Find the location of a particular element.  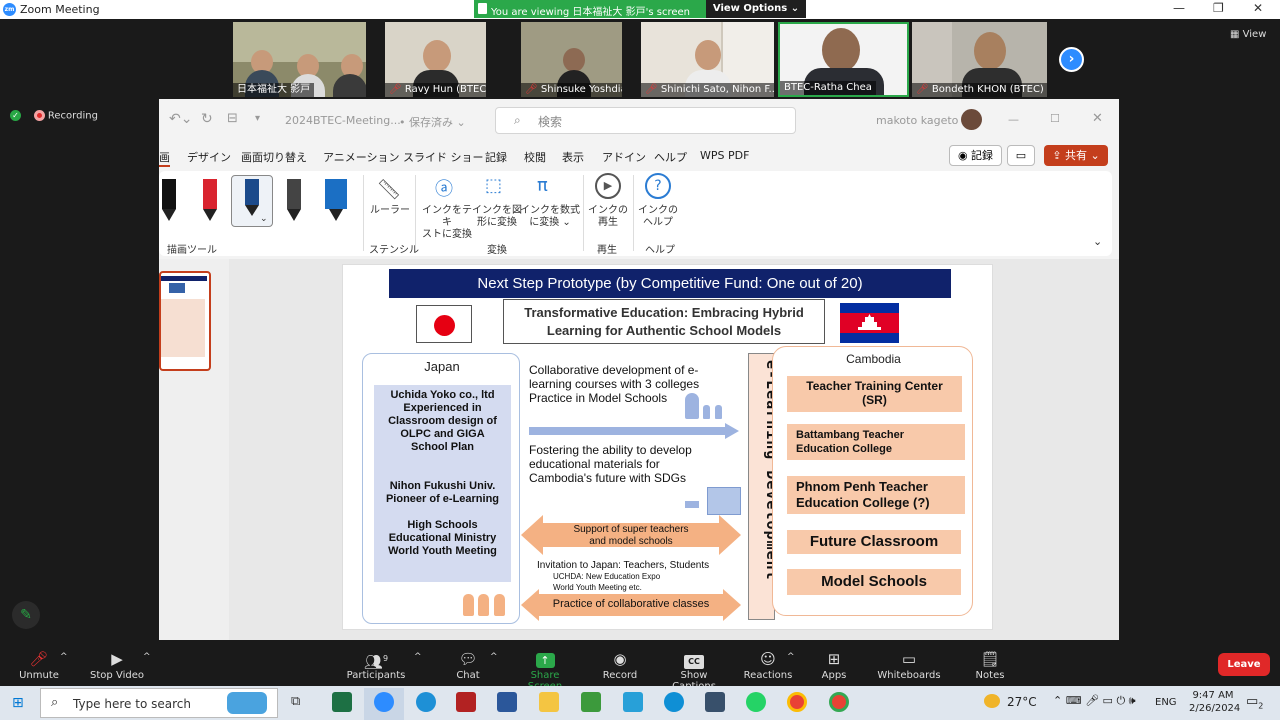

share-button: ⇪ 共有 ⌄ is located at coordinates (1076, 155).